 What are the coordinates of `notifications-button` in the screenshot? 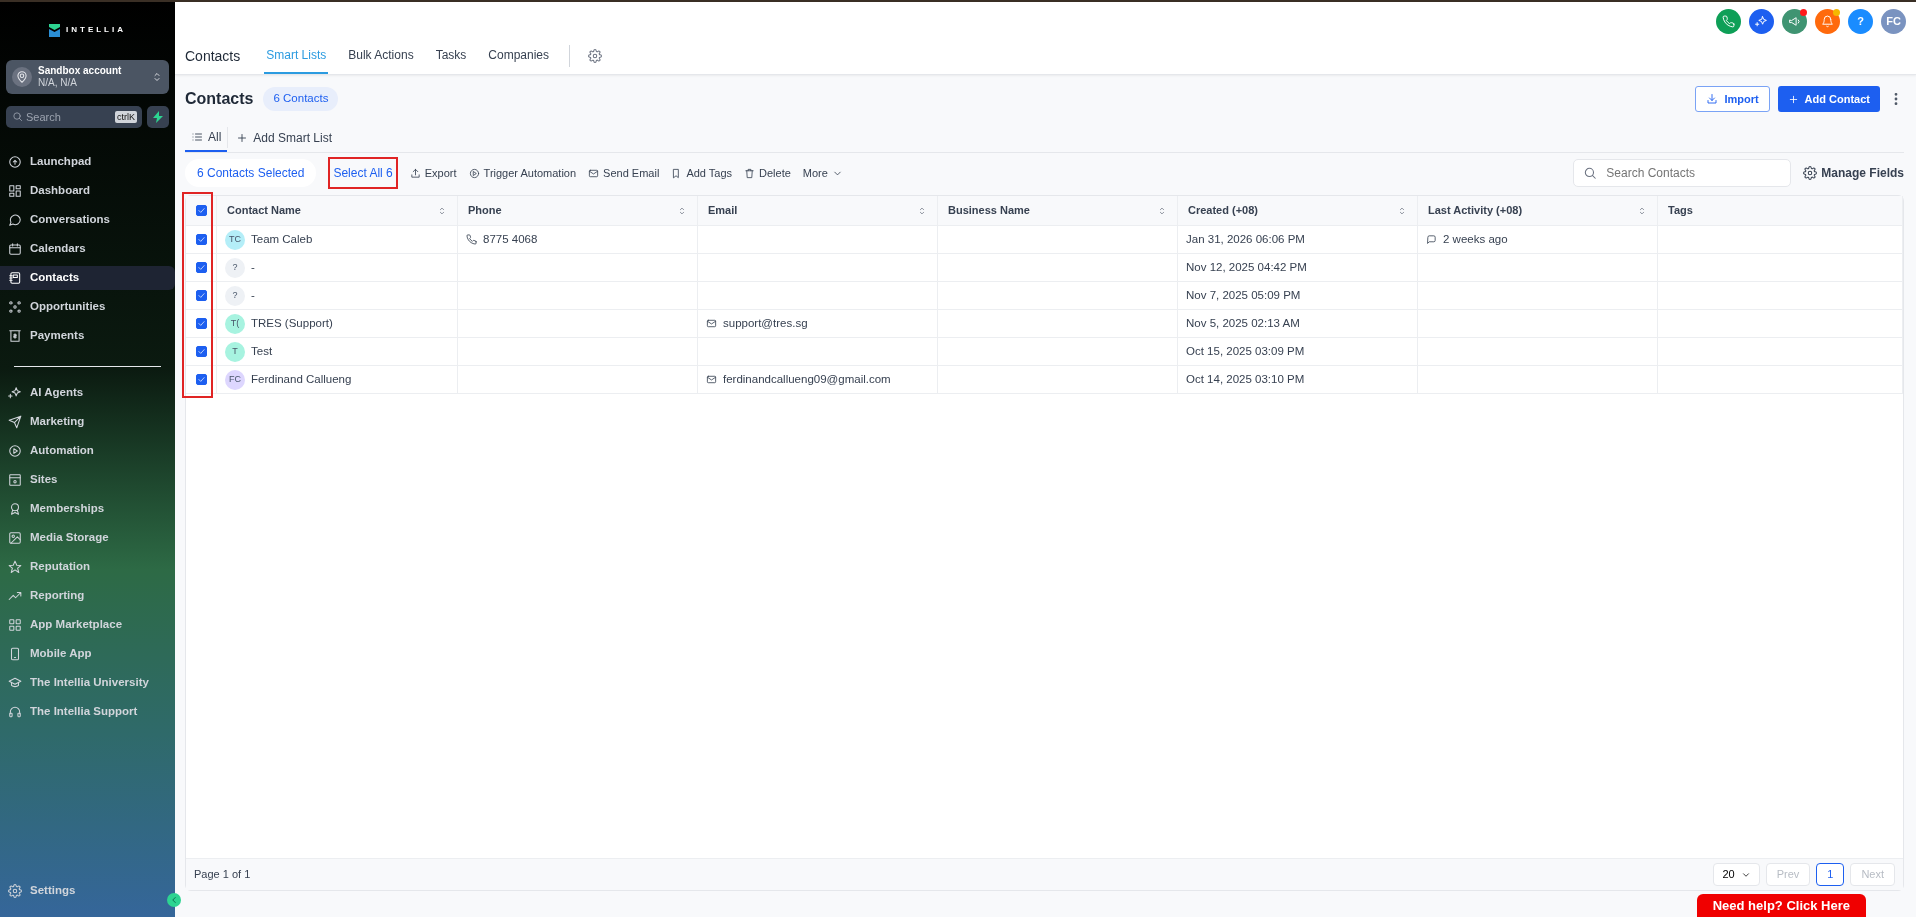 It's located at (1827, 21).